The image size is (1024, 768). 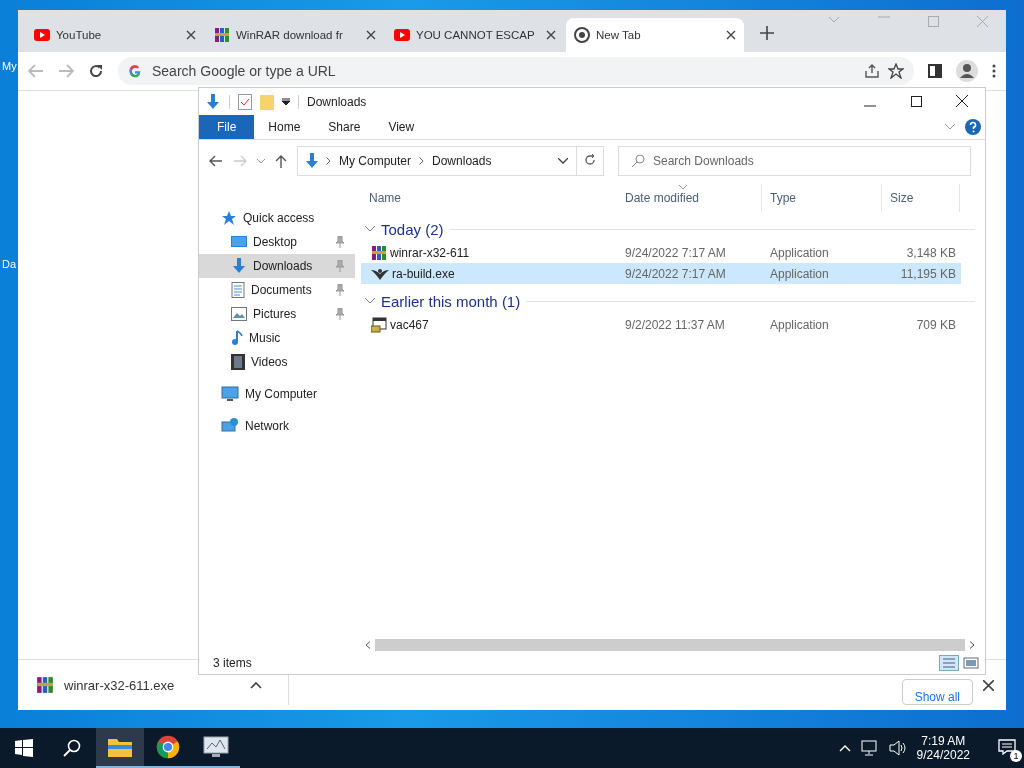 I want to click on file-name: vac467, so click(x=409, y=324).